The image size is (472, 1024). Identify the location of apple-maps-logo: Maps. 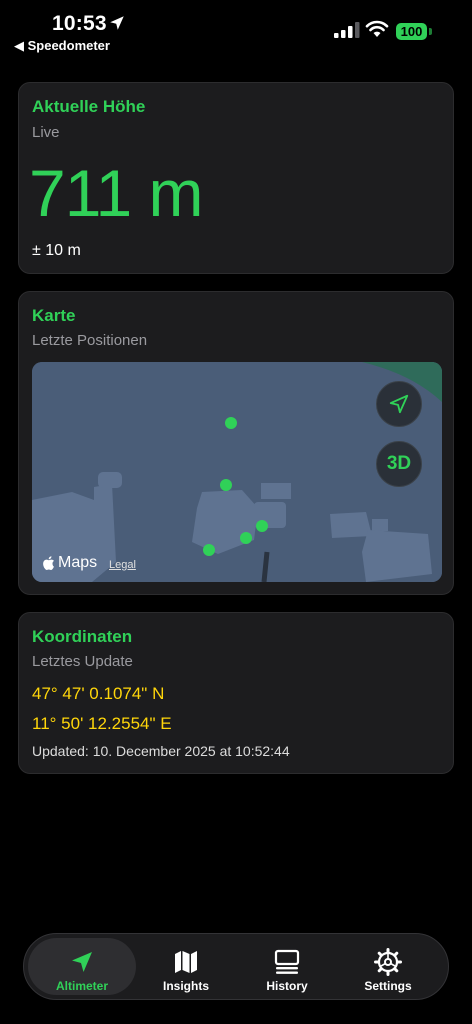
(69, 563).